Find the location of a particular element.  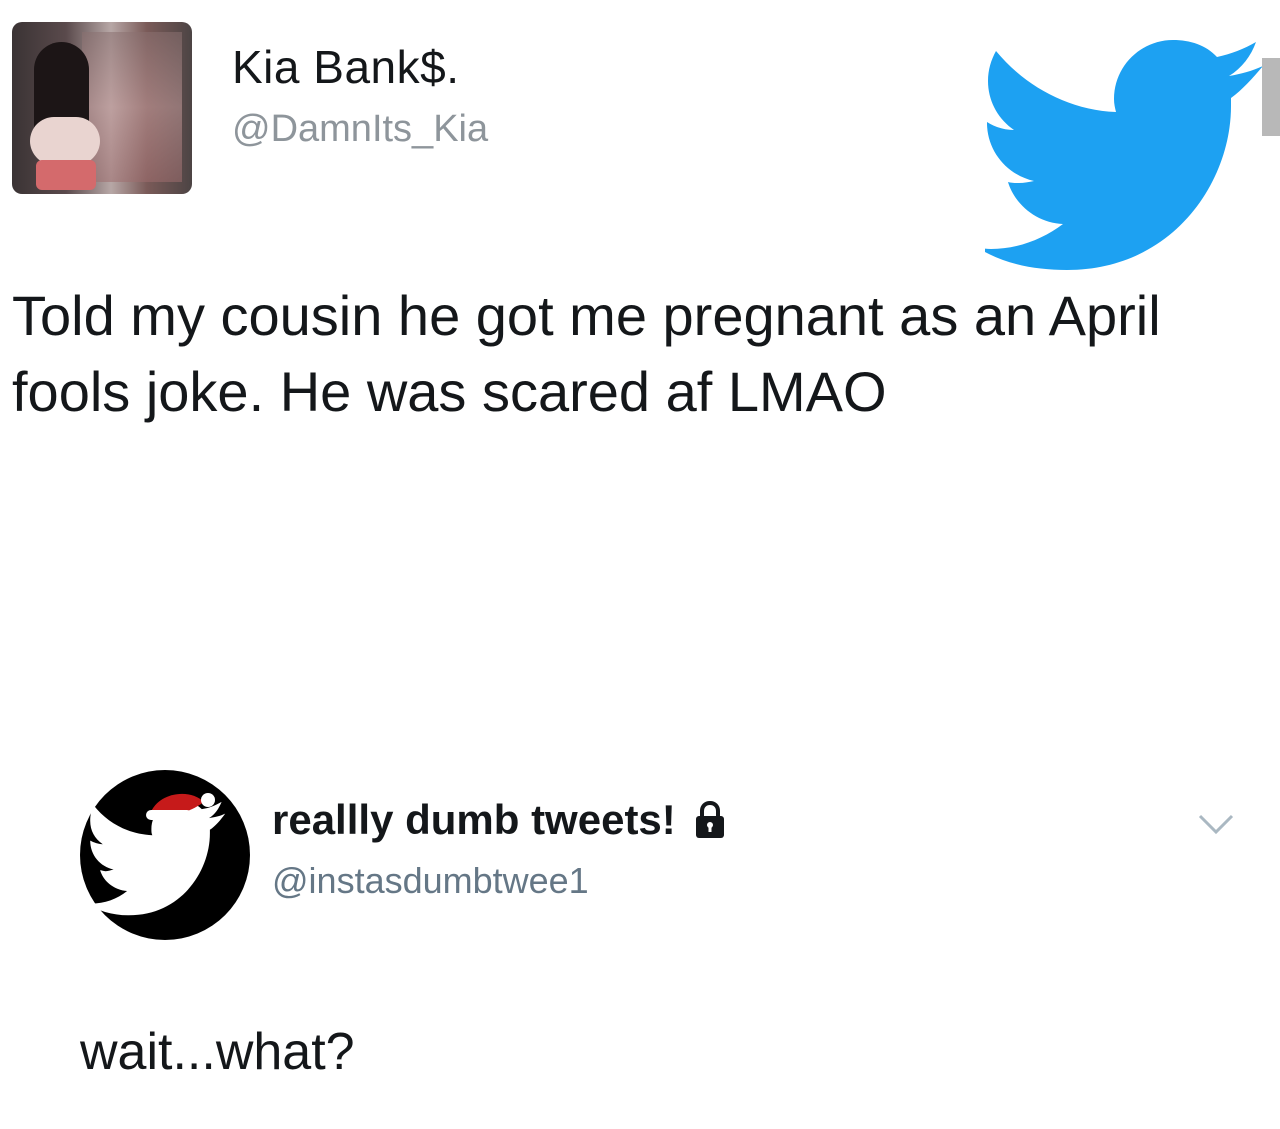

display-name: reallly dumb tweets! is located at coordinates (501, 820).